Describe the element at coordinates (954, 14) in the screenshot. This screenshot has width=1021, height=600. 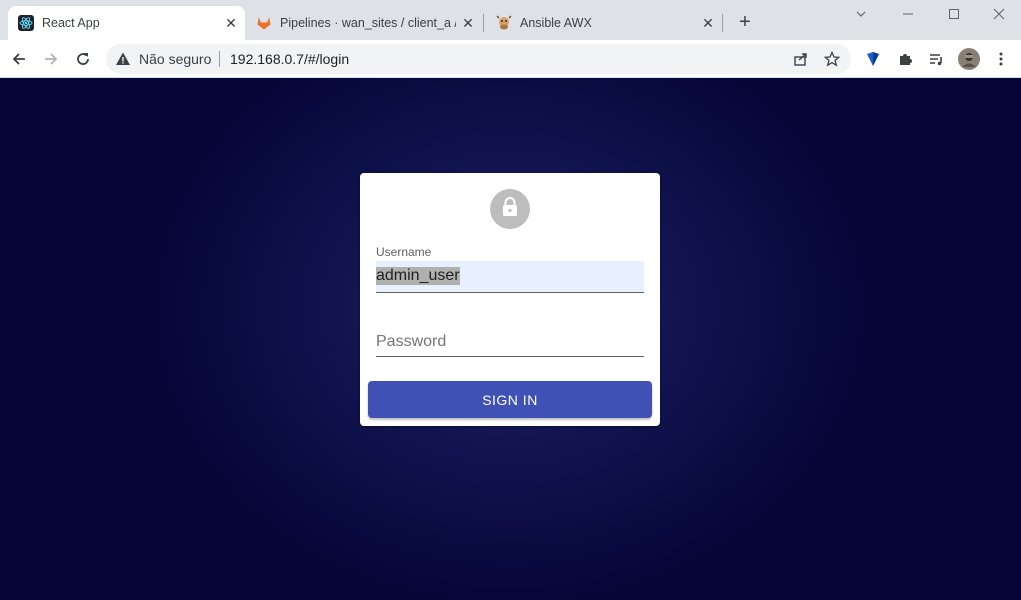
I see `maximize-button` at that location.